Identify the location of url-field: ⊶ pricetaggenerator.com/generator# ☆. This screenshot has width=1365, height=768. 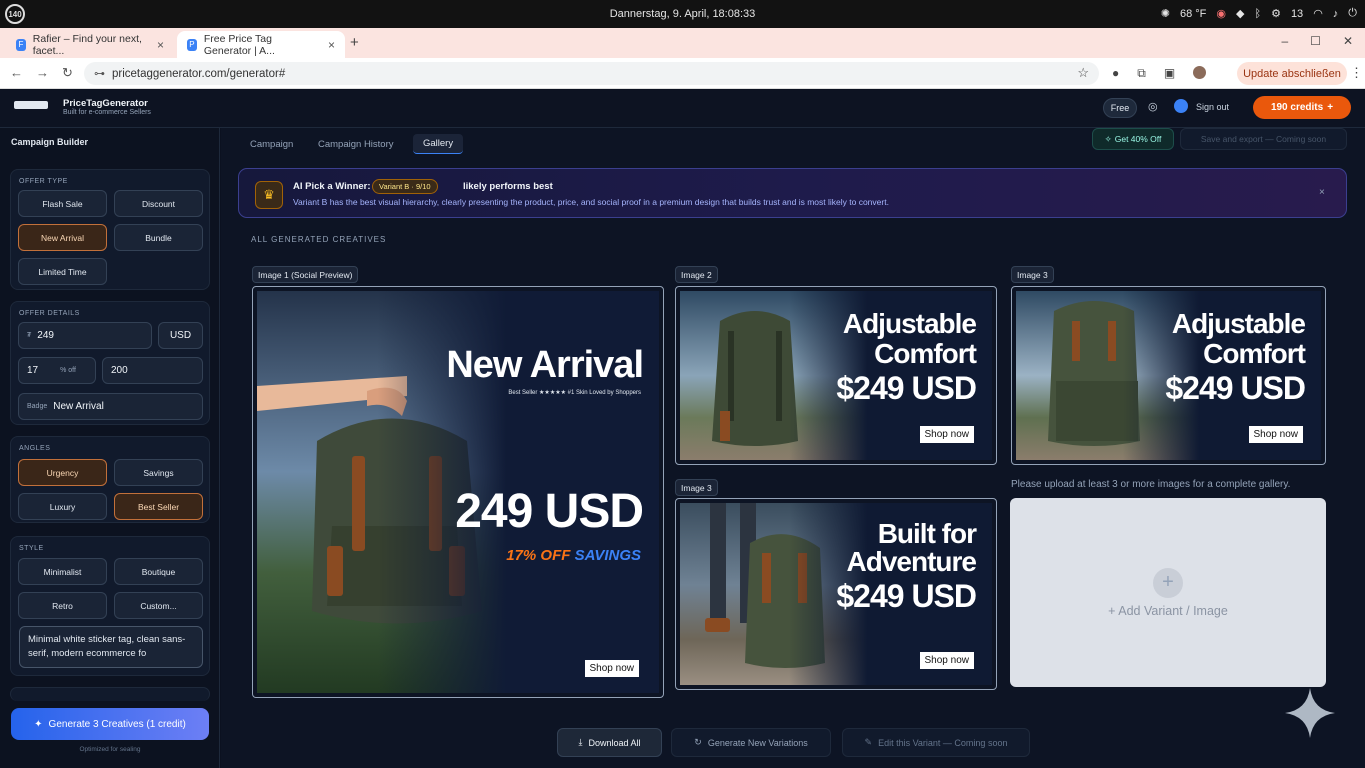
(591, 73).